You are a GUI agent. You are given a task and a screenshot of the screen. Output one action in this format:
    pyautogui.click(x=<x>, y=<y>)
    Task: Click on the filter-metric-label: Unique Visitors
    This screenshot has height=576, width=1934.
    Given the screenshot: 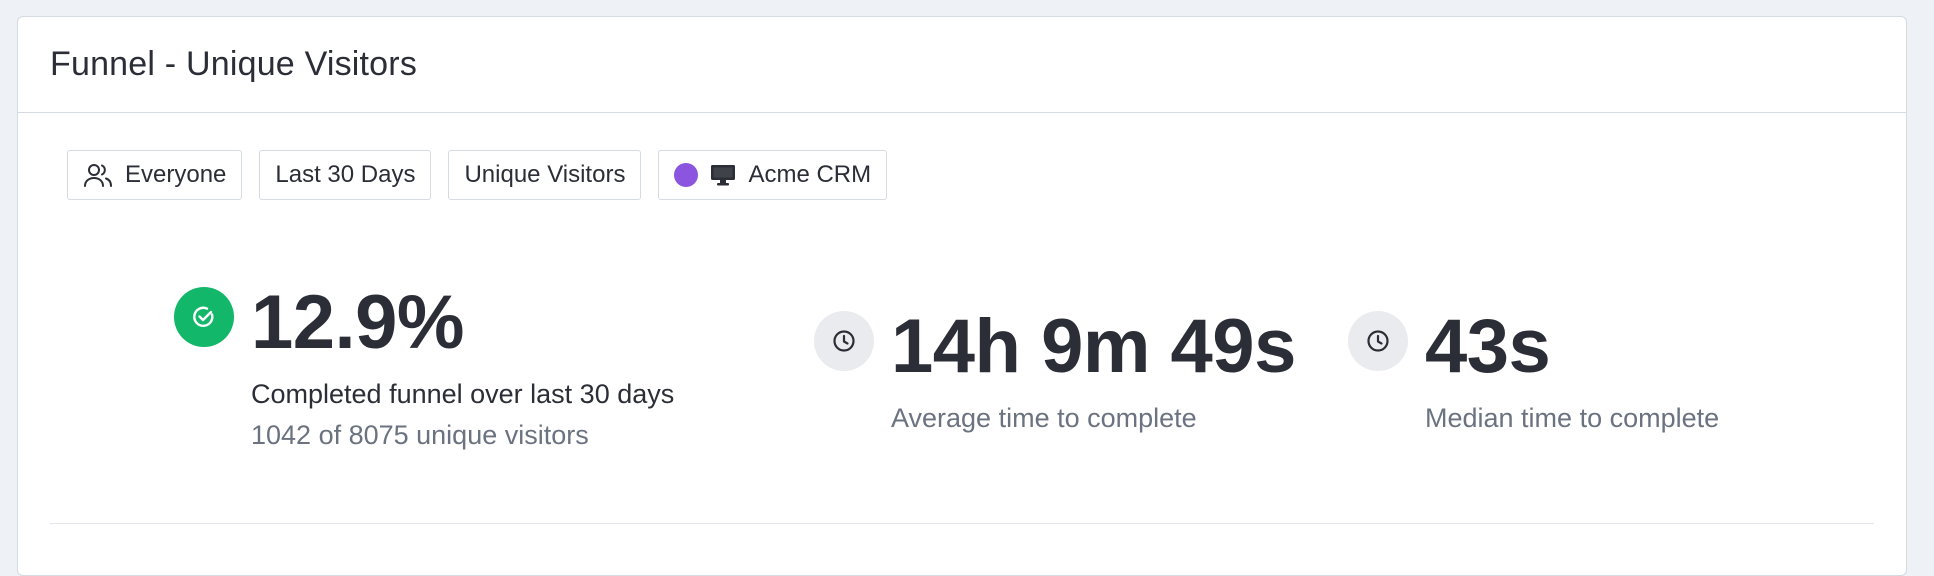 What is the action you would take?
    pyautogui.click(x=545, y=174)
    